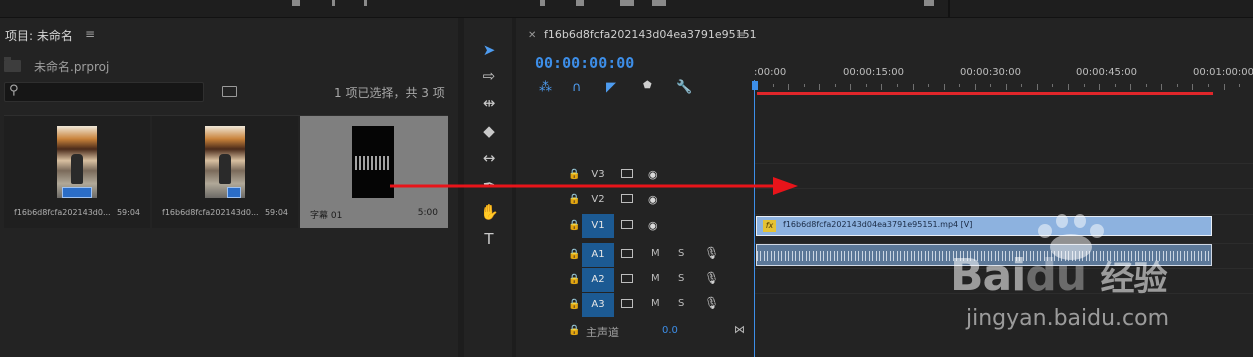 This screenshot has width=1253, height=357. Describe the element at coordinates (739, 329) in the screenshot. I see `go-to-end-icon: ⋈` at that location.